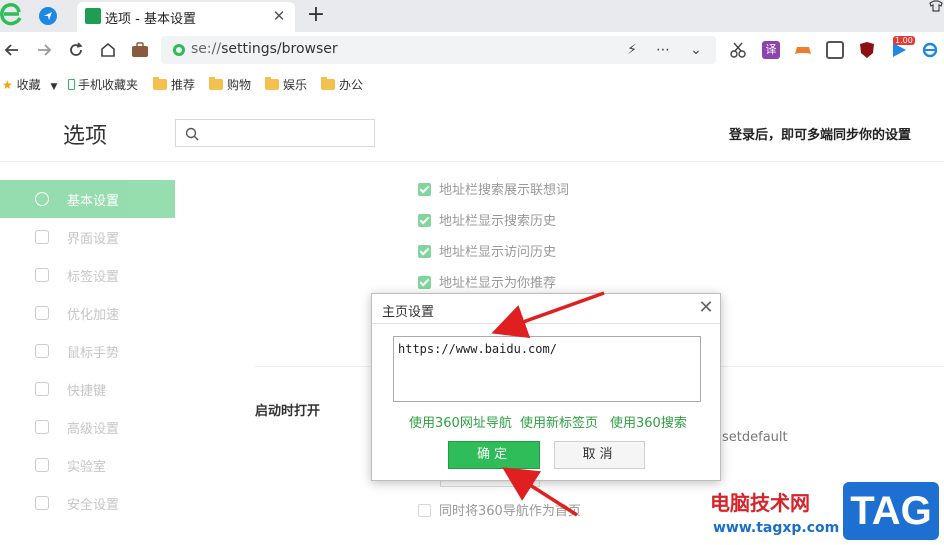  What do you see at coordinates (548, 315) in the screenshot?
I see `arrow-to-input` at bounding box center [548, 315].